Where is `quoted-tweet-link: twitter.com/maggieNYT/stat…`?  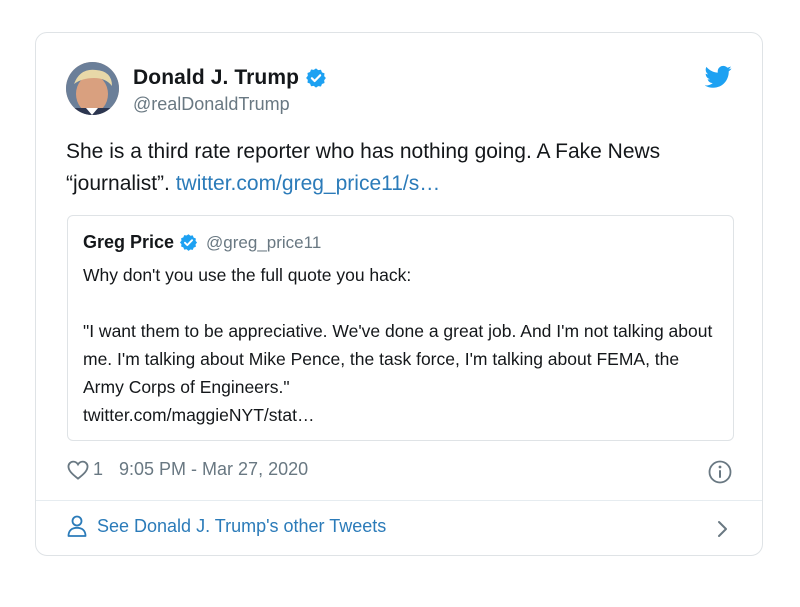 quoted-tweet-link: twitter.com/maggieNYT/stat… is located at coordinates (199, 415).